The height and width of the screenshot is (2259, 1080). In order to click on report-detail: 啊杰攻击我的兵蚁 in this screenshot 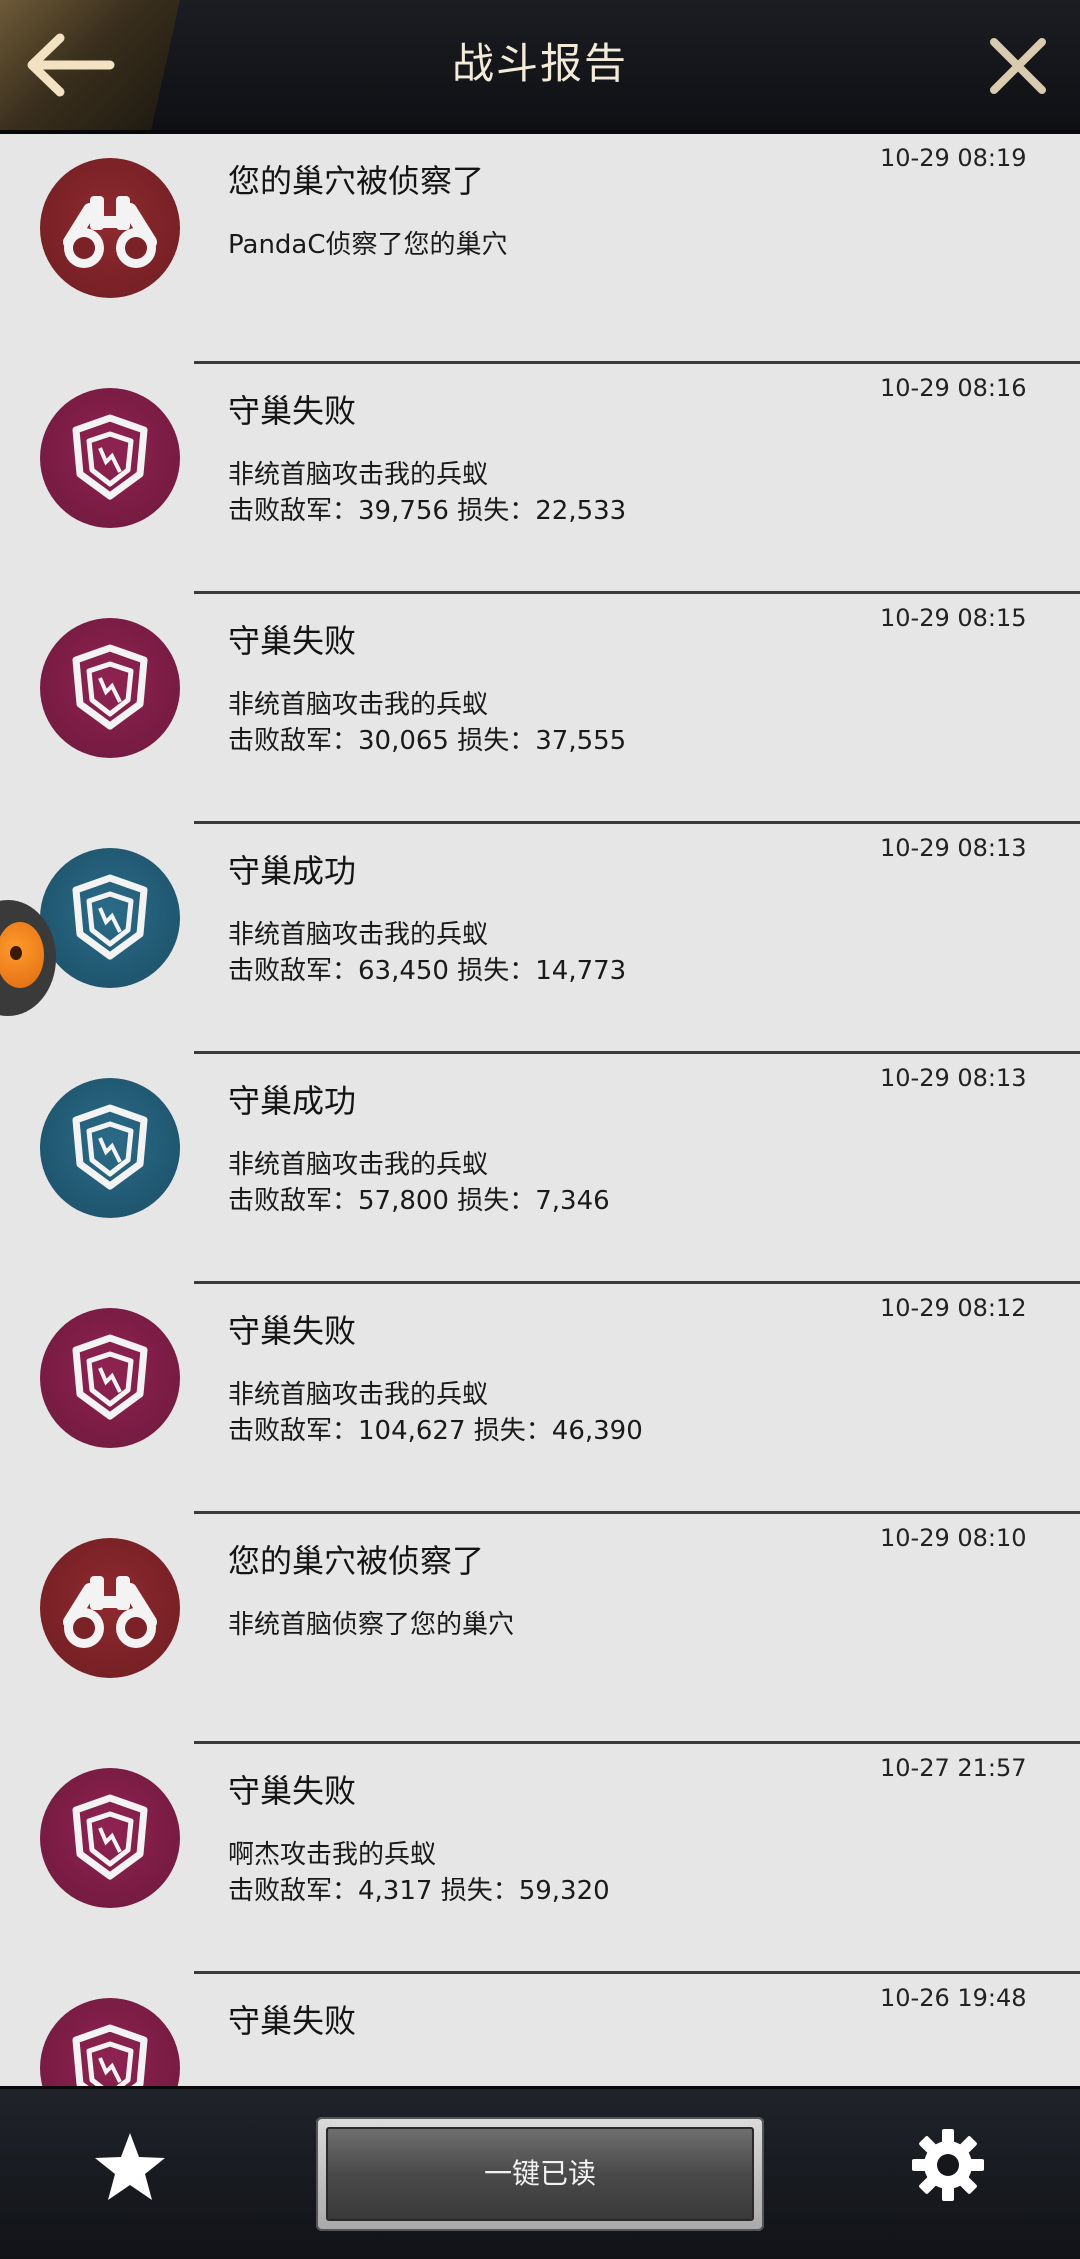, I will do `click(332, 1855)`.